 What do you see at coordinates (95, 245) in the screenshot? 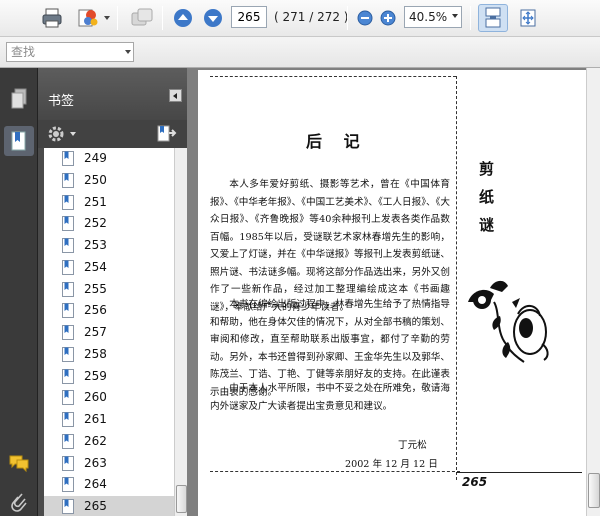
I see `bookmark-label: 253` at bounding box center [95, 245].